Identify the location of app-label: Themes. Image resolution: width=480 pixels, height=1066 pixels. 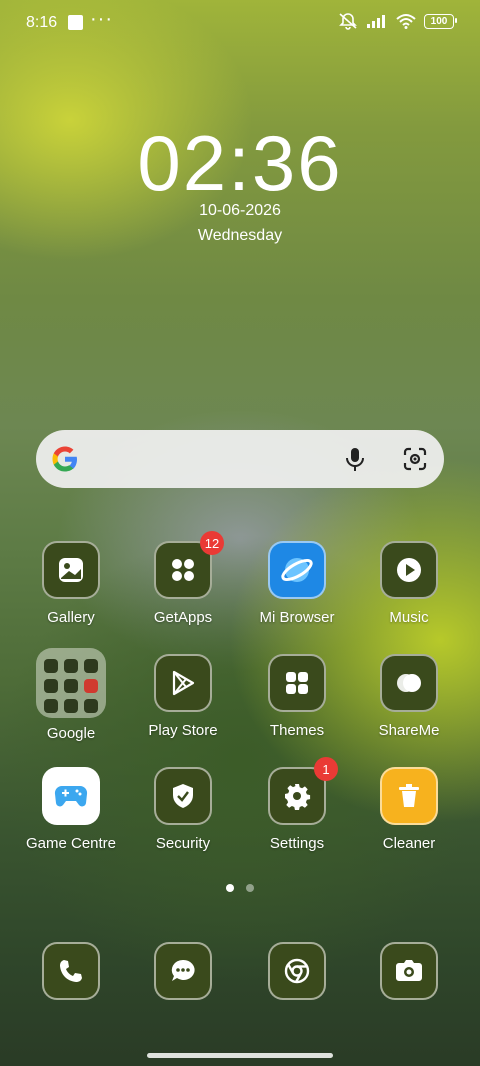
(297, 730).